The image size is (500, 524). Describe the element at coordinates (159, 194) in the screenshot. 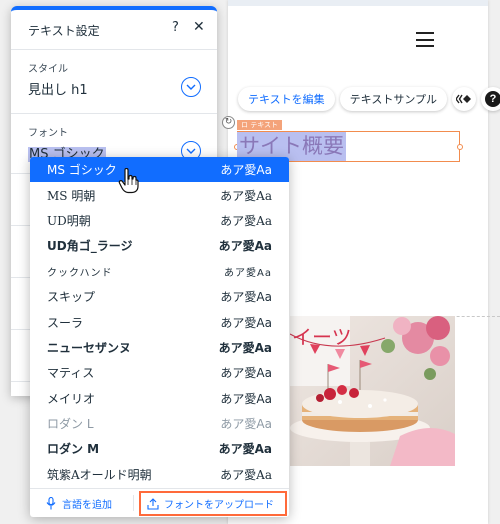

I see `font-option-ms-mincho: MS 明朝 あア愛Aa` at that location.